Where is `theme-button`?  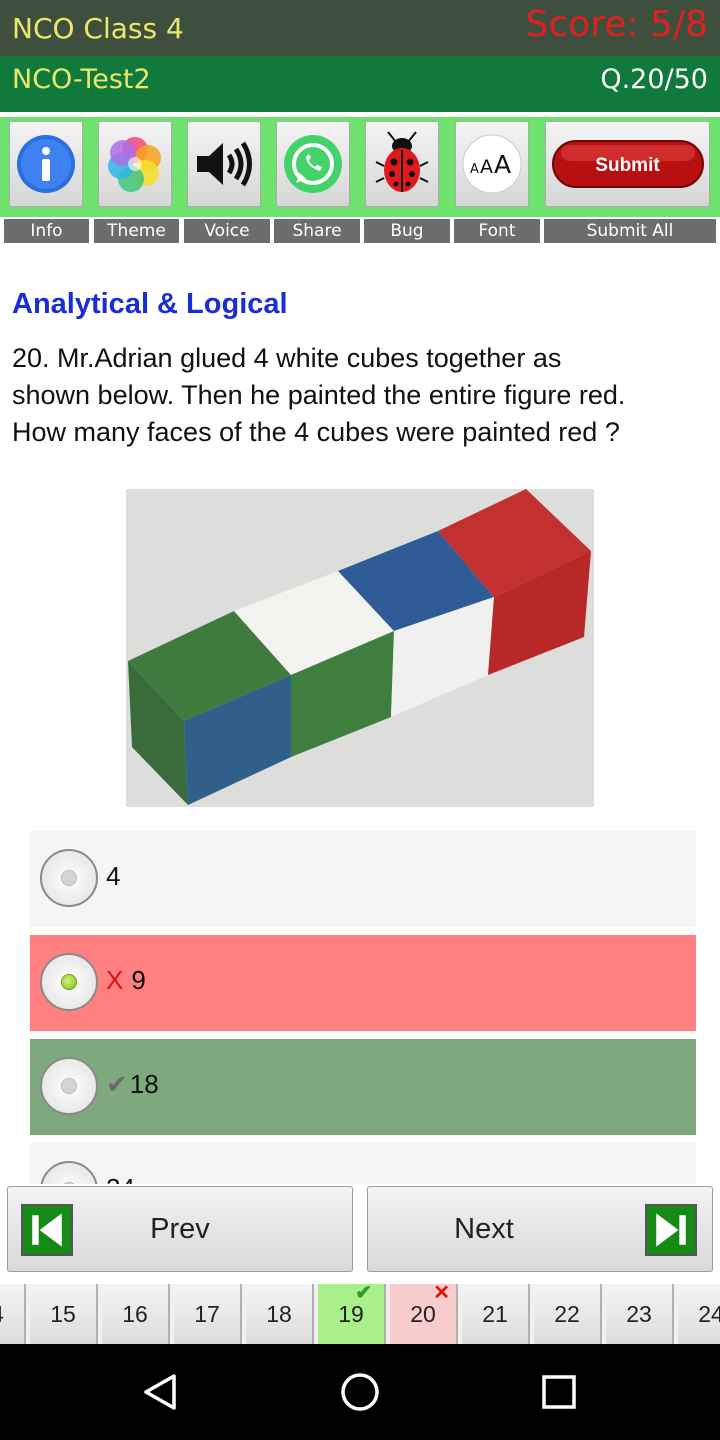
theme-button is located at coordinates (135, 164).